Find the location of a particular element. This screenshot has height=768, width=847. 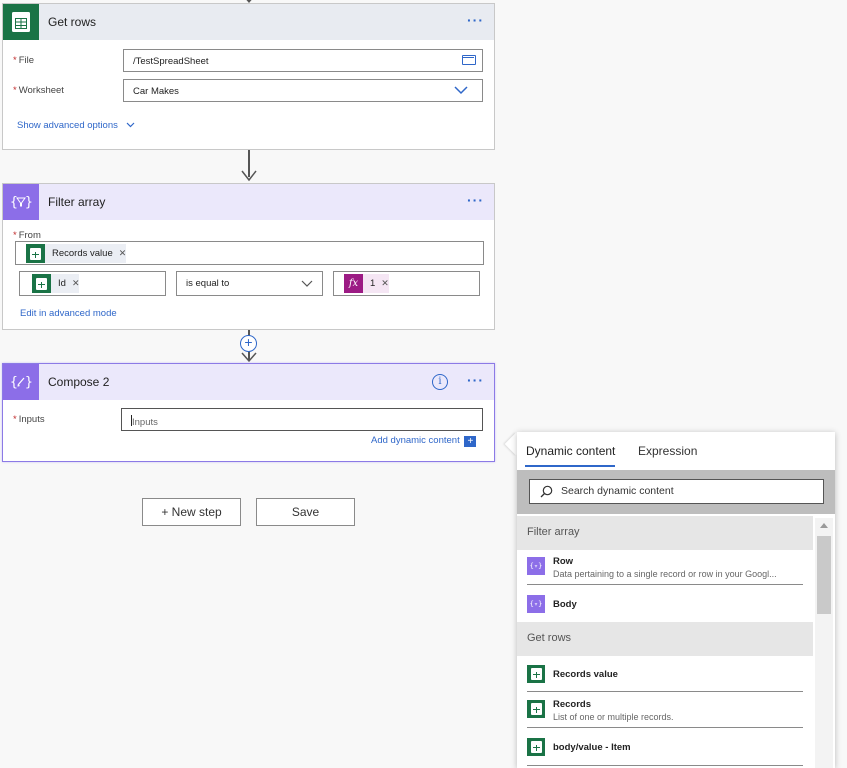

card-title: Filter array is located at coordinates (77, 202).